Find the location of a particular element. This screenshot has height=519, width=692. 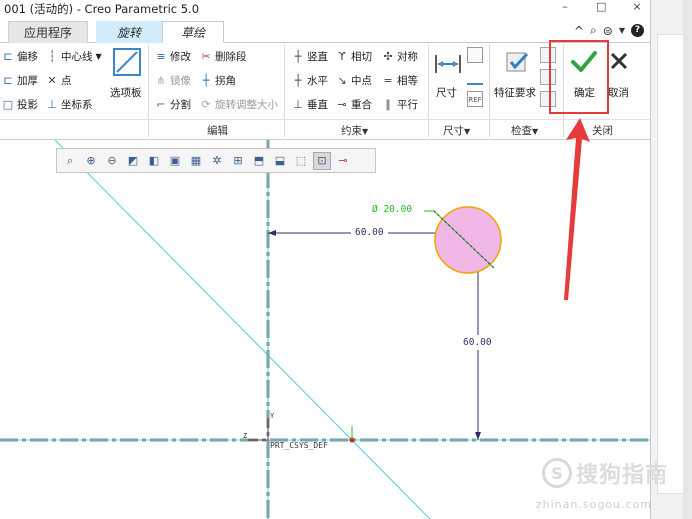

vertical-dimension: 60.00 is located at coordinates (477, 342).